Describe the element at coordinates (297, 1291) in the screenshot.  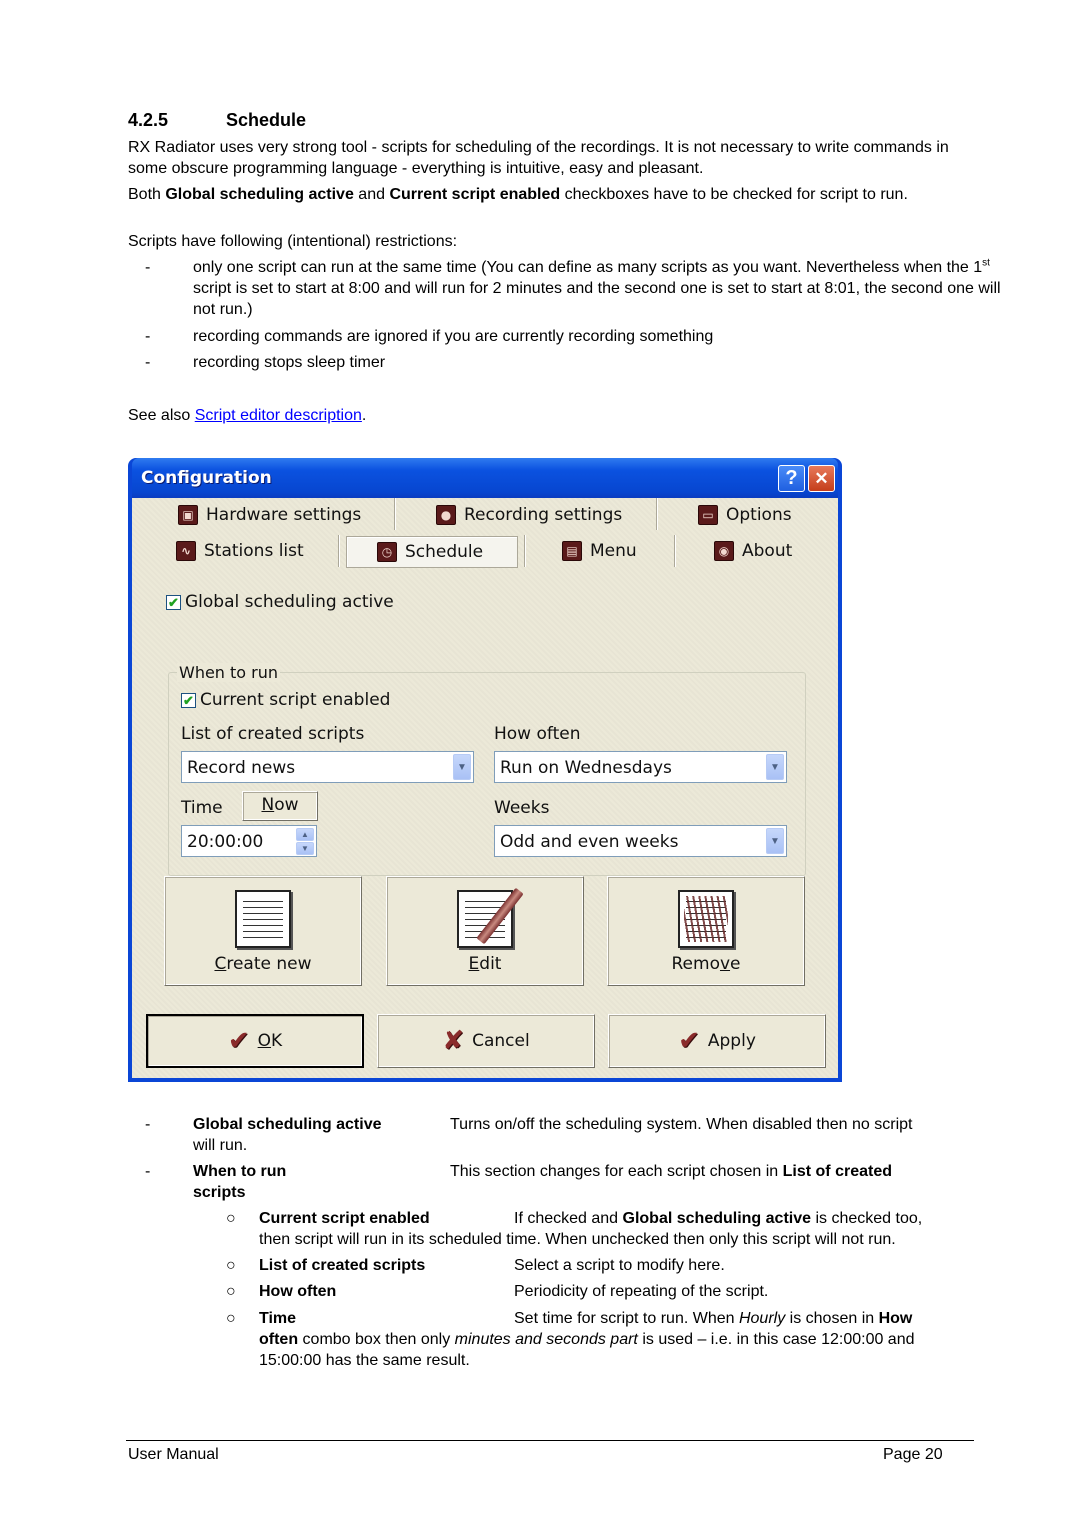
I see `definition-term: How often` at that location.